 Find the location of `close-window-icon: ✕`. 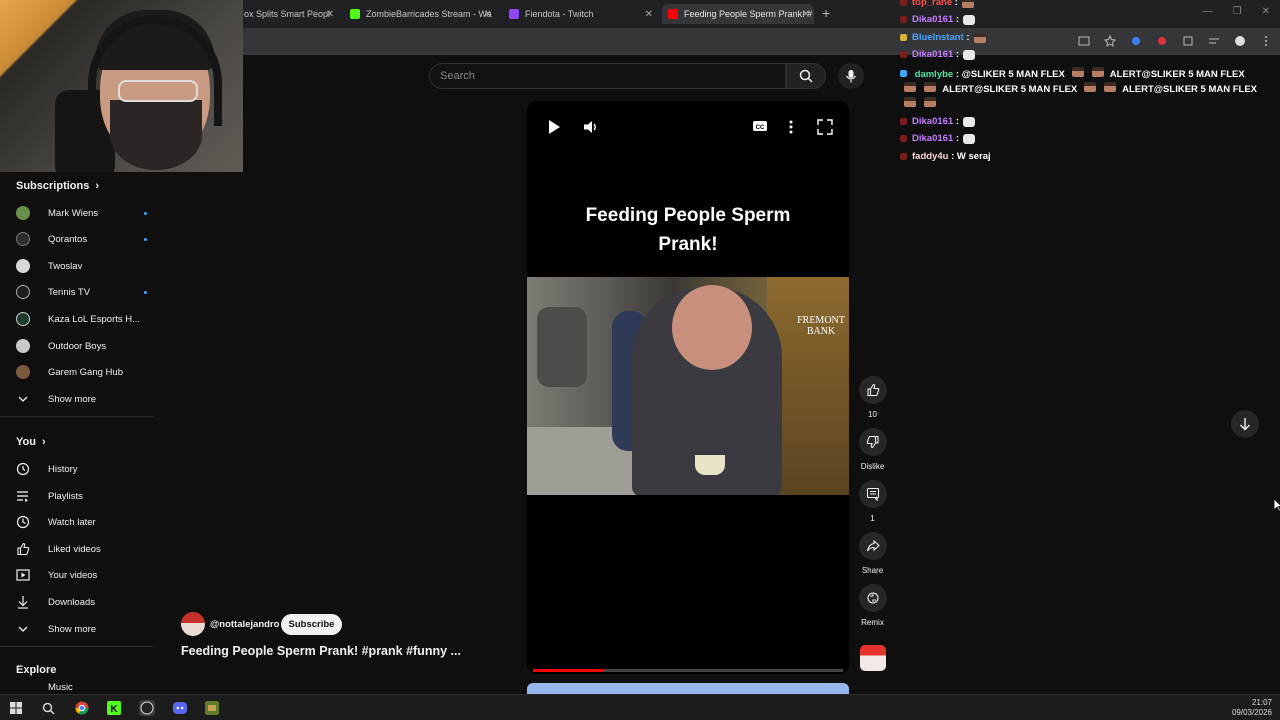

close-window-icon: ✕ is located at coordinates (1266, 11).